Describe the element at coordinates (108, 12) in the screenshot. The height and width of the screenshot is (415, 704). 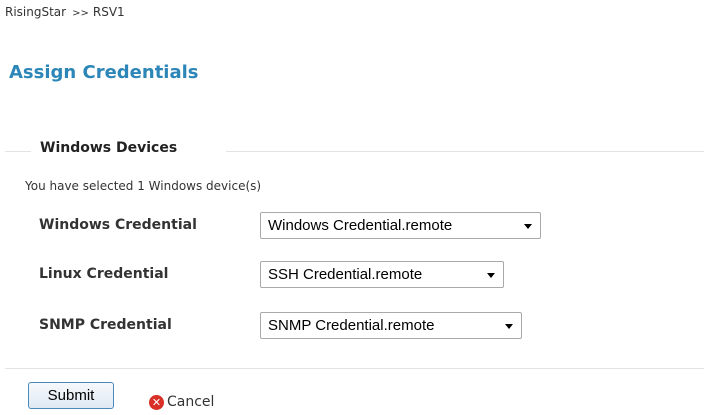
I see `breadcrumb-current: RSV1` at that location.